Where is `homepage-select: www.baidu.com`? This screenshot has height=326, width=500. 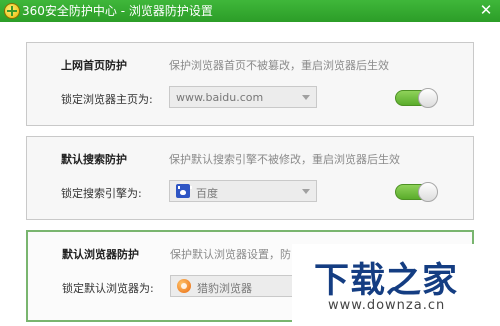 homepage-select: www.baidu.com is located at coordinates (243, 97).